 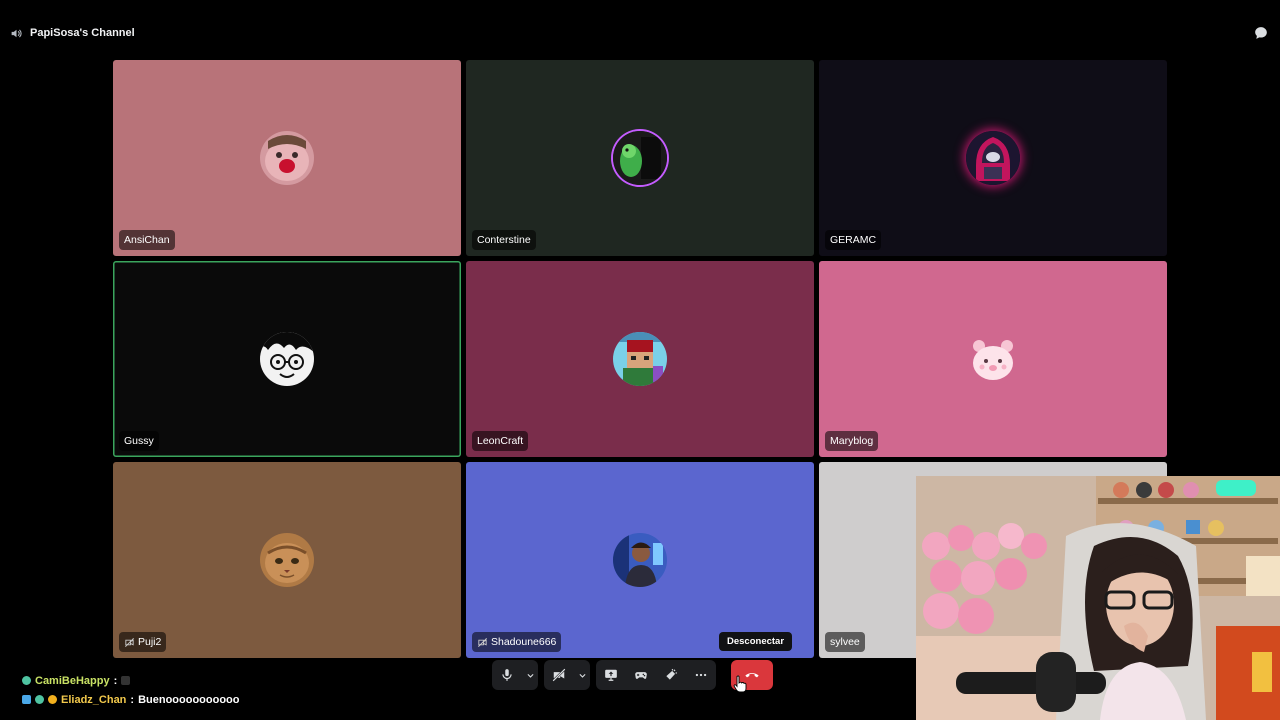 I want to click on microphone-button, so click(x=507, y=675).